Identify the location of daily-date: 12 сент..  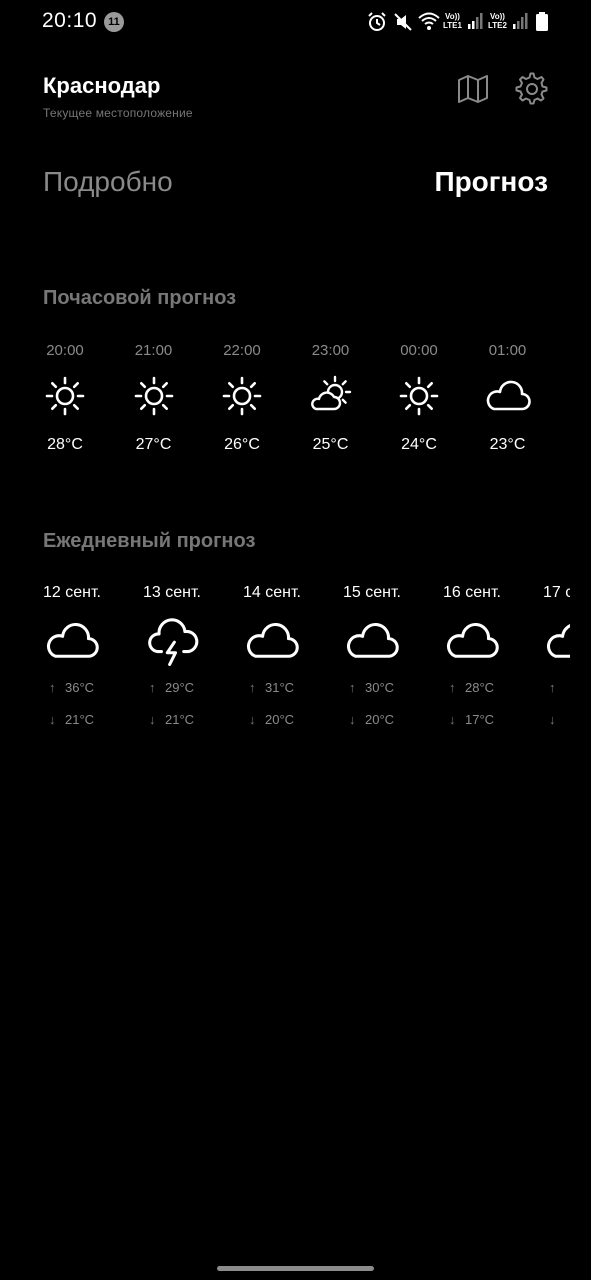
(72, 592).